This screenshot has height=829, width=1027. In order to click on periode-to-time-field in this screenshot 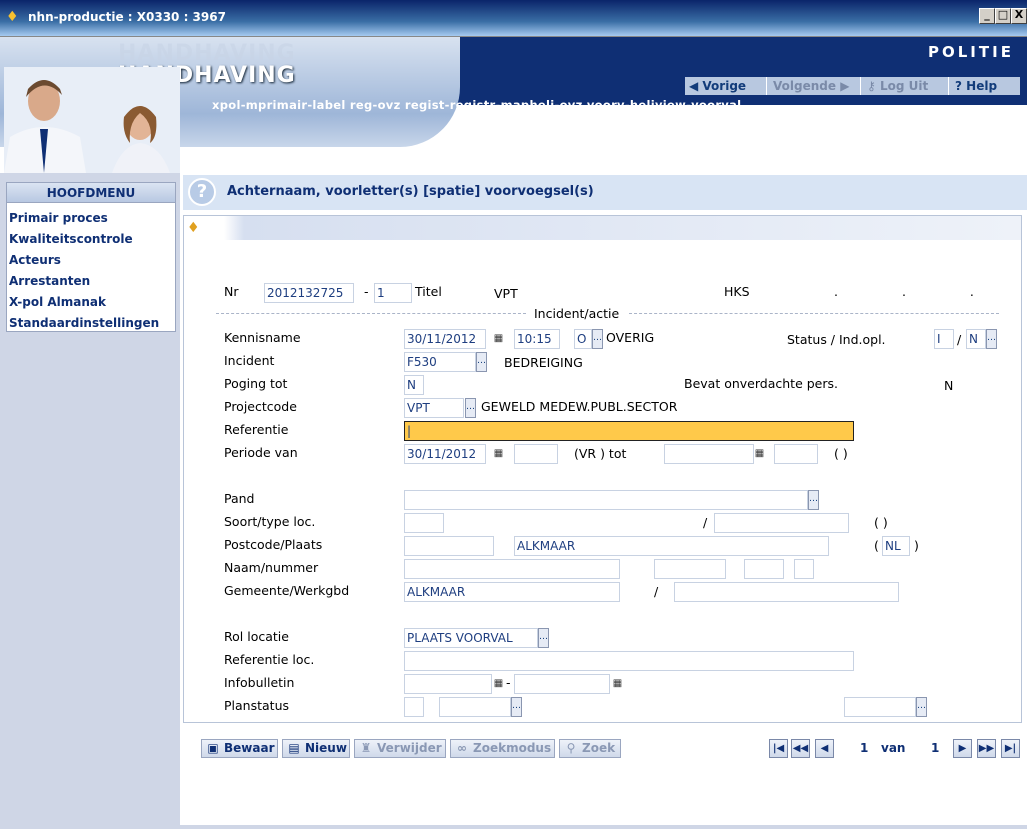, I will do `click(796, 454)`.